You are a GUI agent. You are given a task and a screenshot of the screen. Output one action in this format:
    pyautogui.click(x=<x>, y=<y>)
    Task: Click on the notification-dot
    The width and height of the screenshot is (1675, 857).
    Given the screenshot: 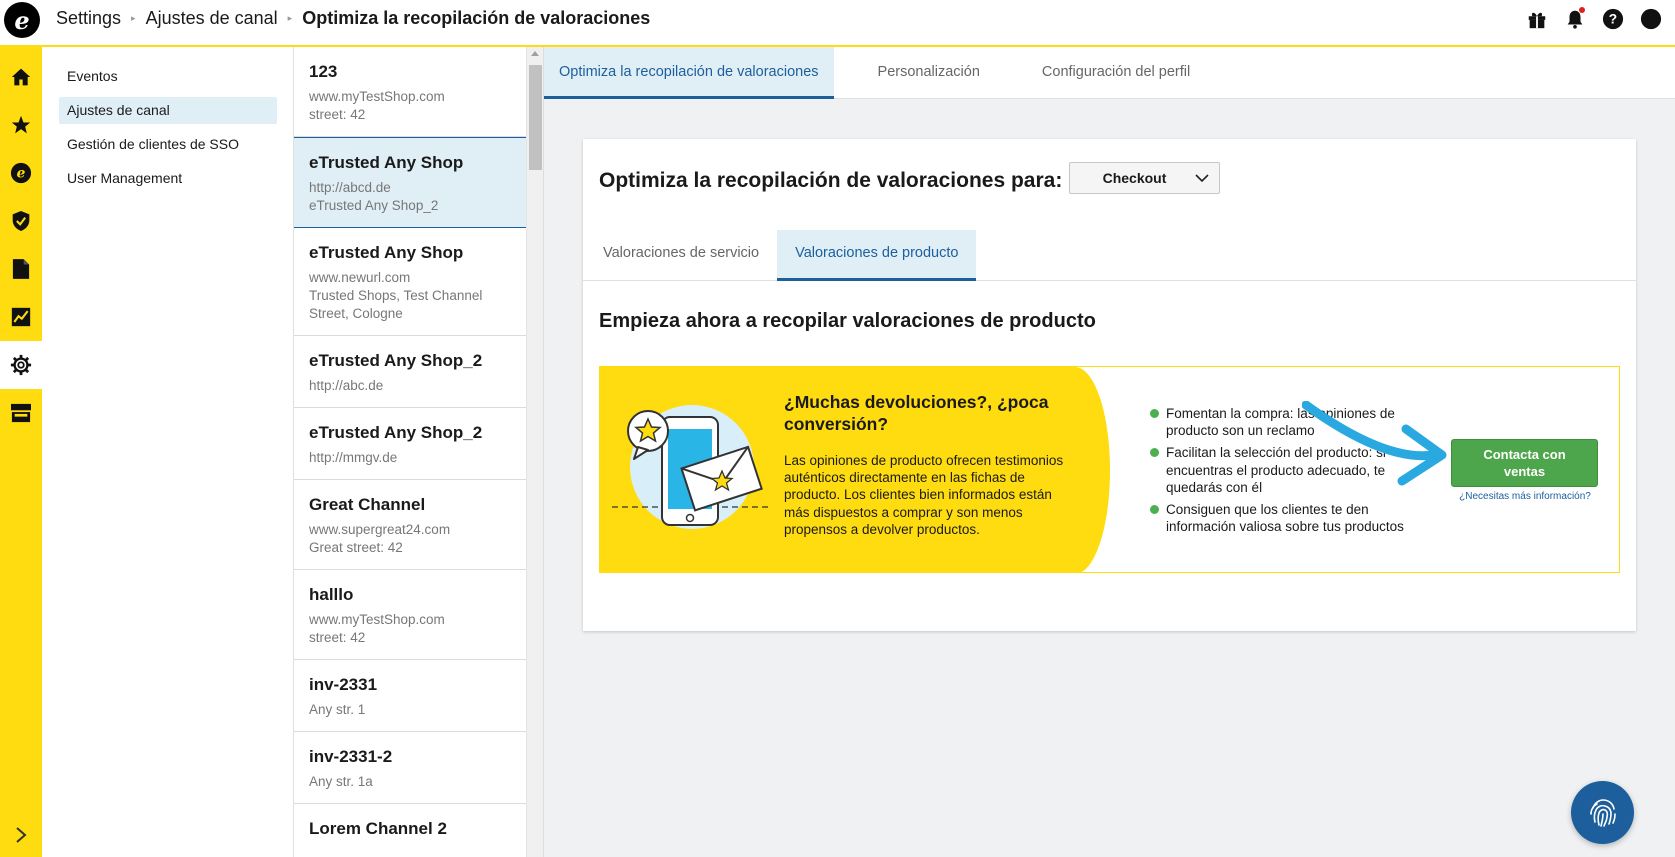 What is the action you would take?
    pyautogui.click(x=1582, y=10)
    